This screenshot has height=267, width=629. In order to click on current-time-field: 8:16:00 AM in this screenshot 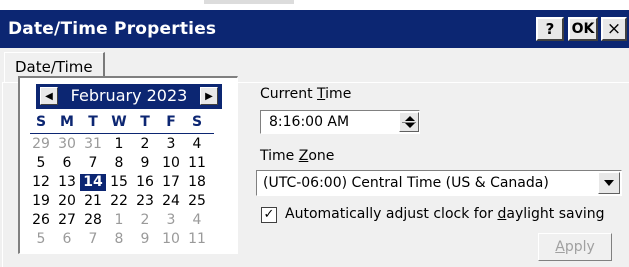, I will do `click(340, 122)`.